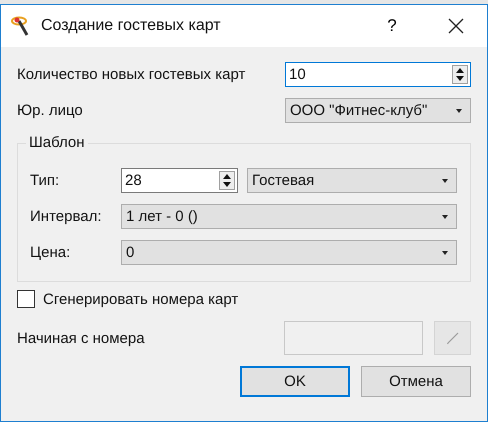  What do you see at coordinates (456, 26) in the screenshot?
I see `close-icon` at bounding box center [456, 26].